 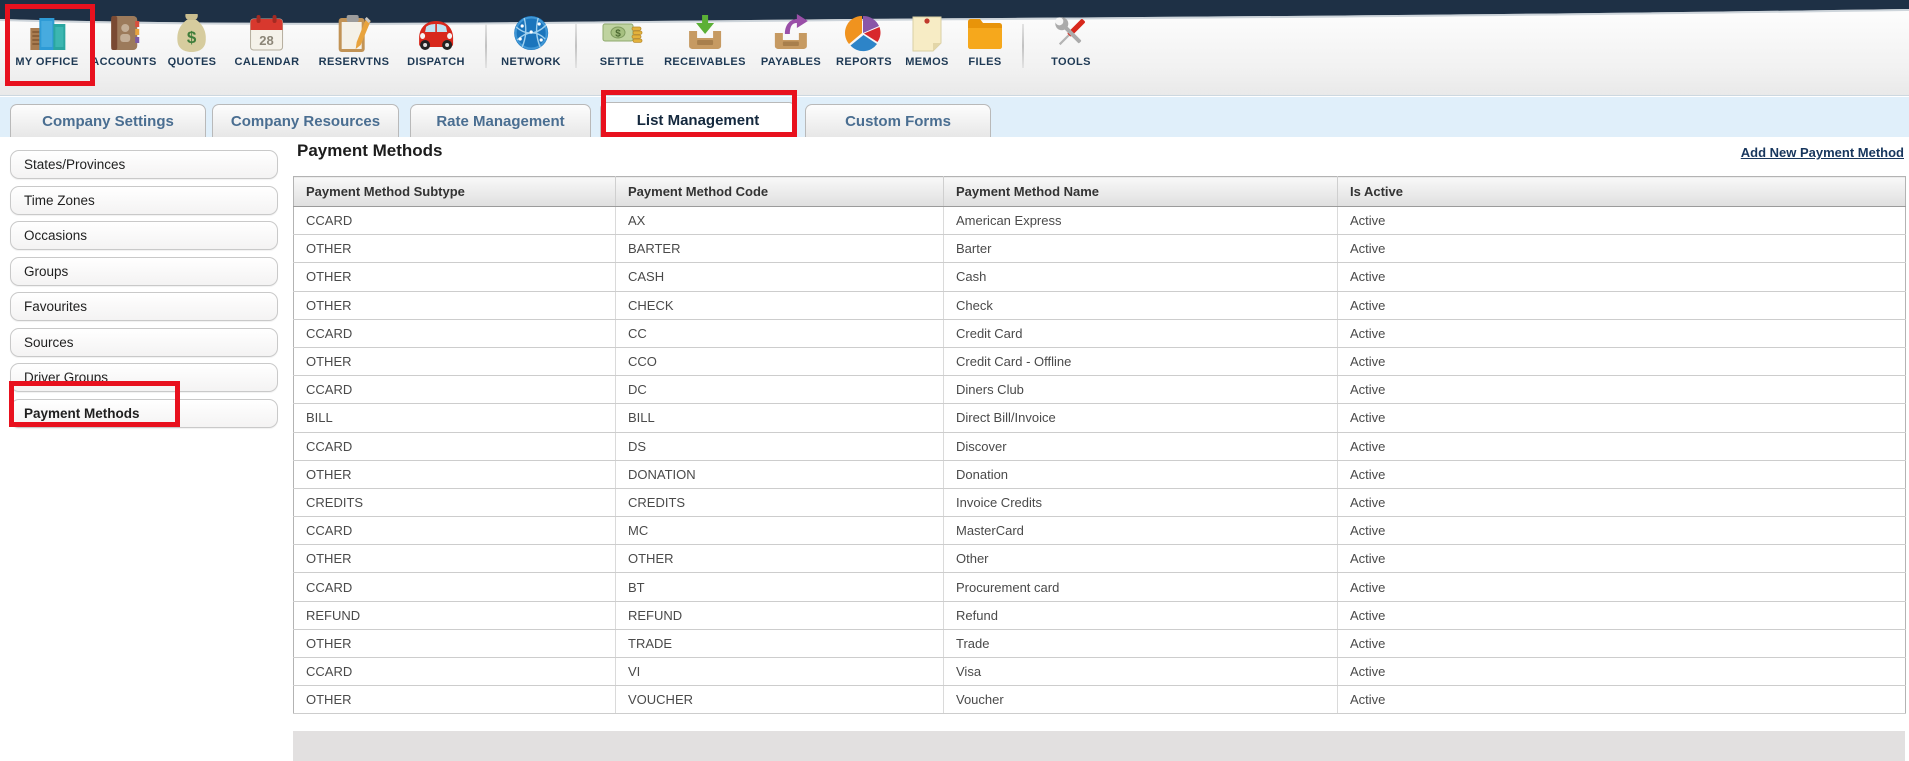 I want to click on tab-rate-management: Rate Management, so click(x=500, y=120).